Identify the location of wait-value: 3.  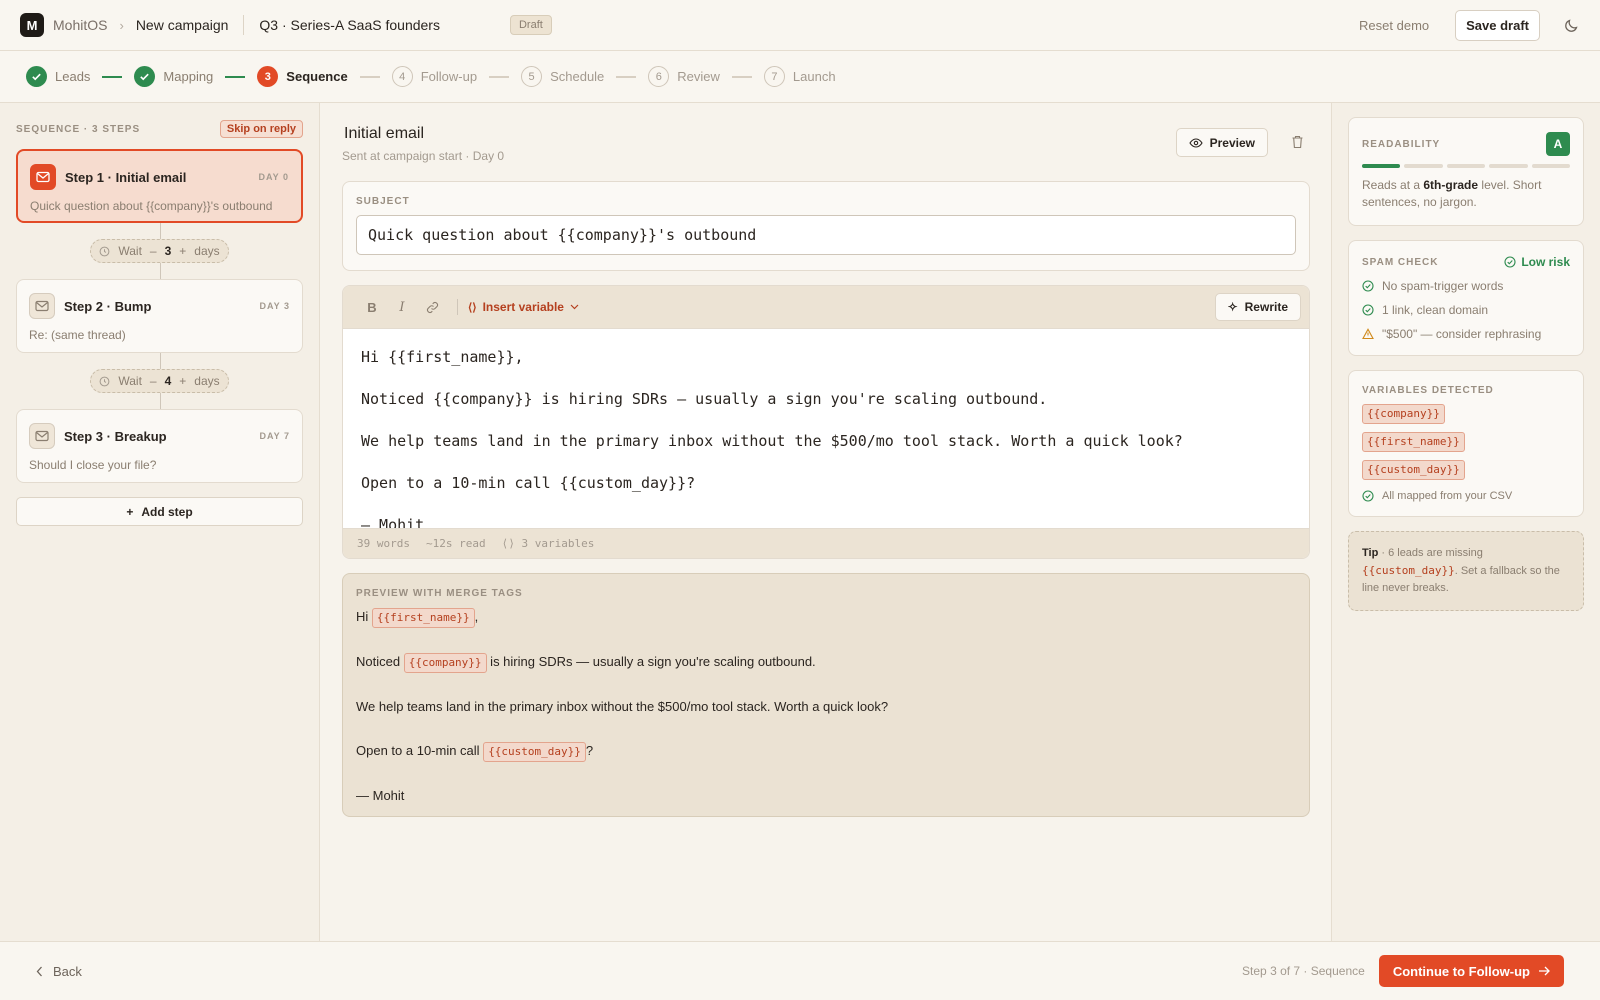
(168, 251).